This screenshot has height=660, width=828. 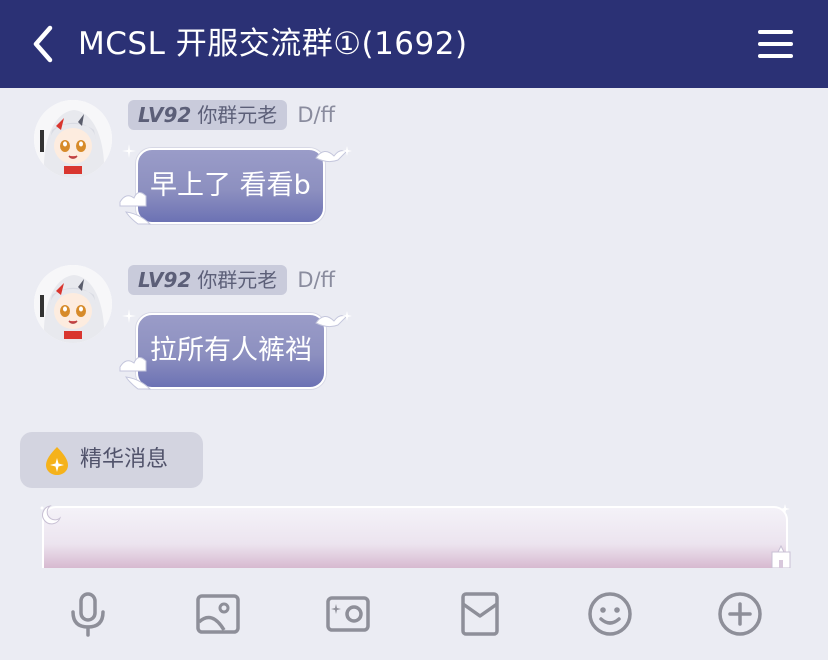 I want to click on back-button, so click(x=44, y=44).